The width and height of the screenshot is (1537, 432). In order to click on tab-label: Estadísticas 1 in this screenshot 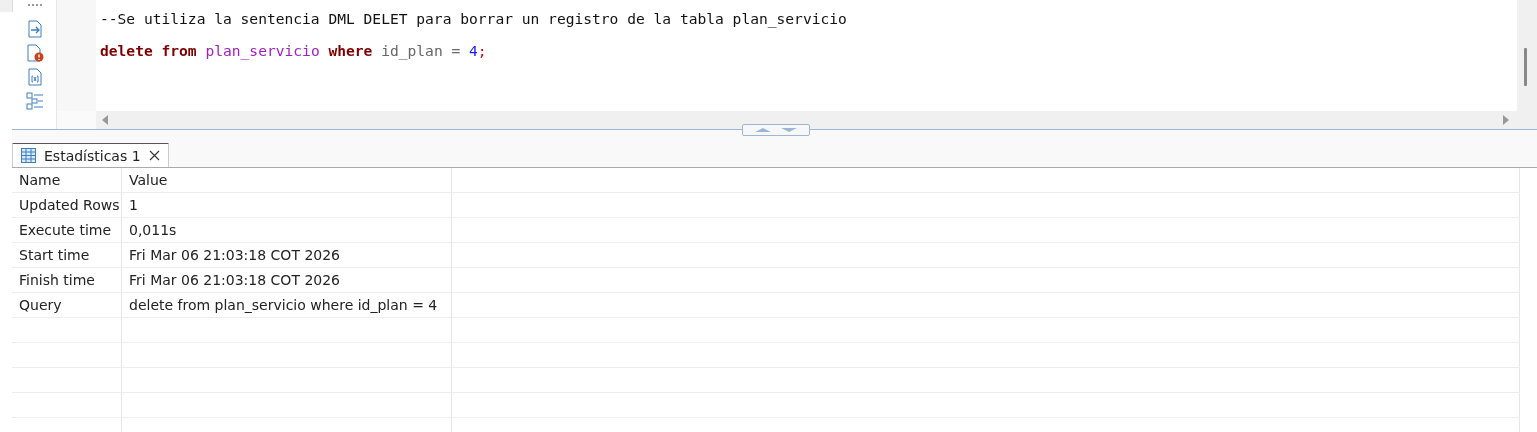, I will do `click(92, 155)`.